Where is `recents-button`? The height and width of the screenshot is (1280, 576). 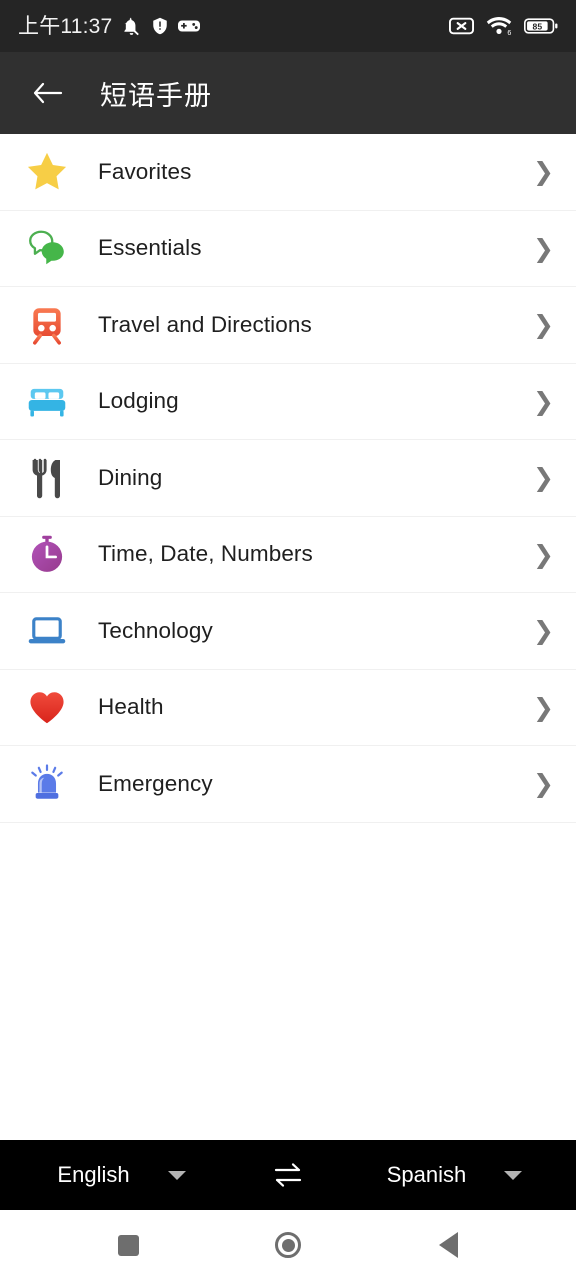
recents-button is located at coordinates (128, 1245).